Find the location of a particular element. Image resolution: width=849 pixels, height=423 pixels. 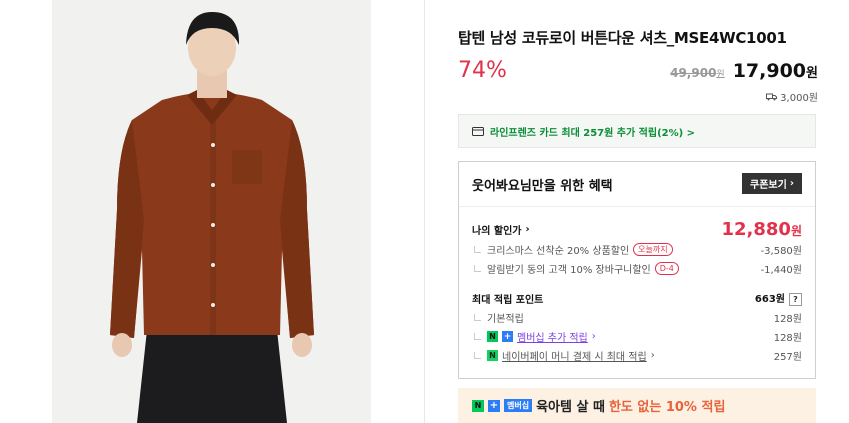

my-price: 12,880원 is located at coordinates (761, 229).